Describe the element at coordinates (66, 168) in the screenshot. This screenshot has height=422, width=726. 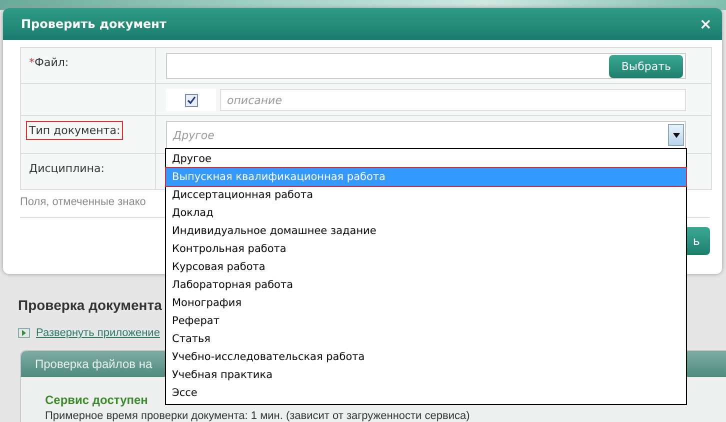
I see `field-label: Дисциплина:` at that location.